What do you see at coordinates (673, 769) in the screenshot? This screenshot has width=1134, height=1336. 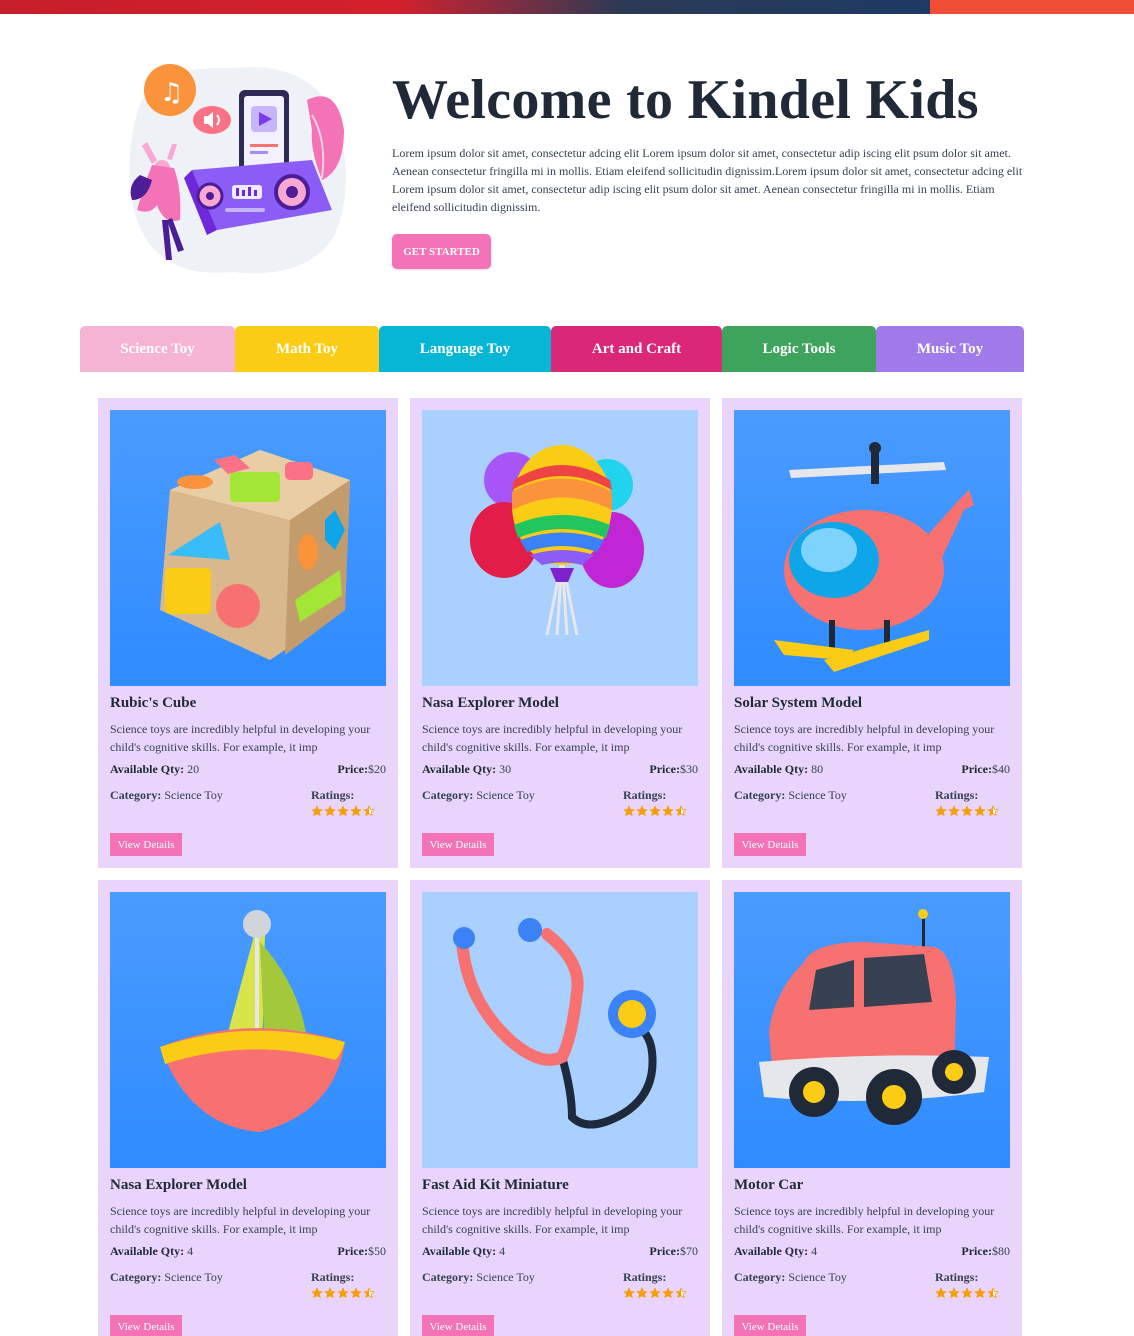 I see `product-price: Price:$30` at bounding box center [673, 769].